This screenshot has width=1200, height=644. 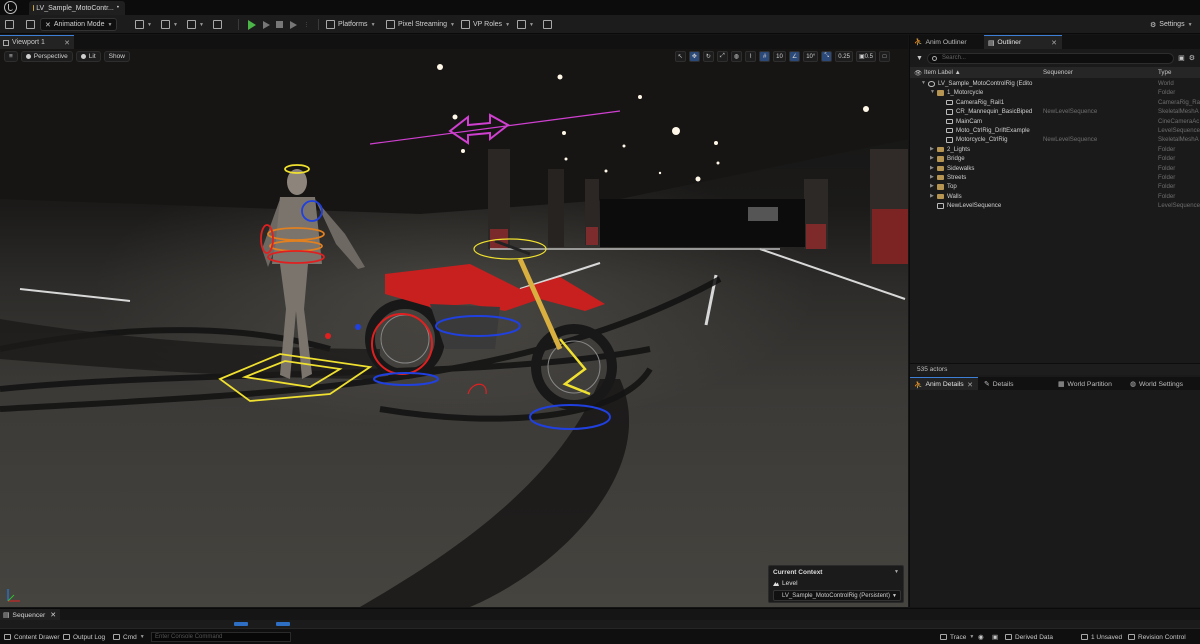 I want to click on tab-details-label: Details, so click(x=1003, y=384).